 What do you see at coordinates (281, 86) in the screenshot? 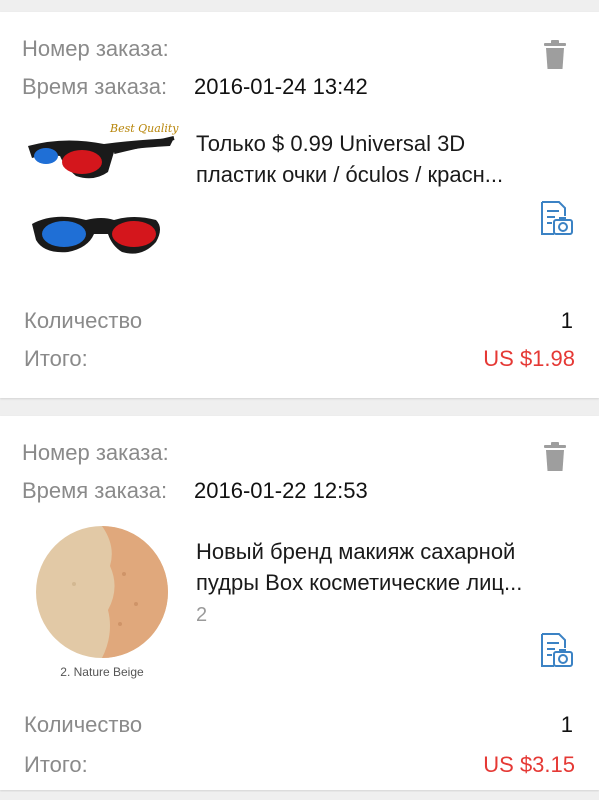
I see `order-time-value: 2016-01-24 13:42` at bounding box center [281, 86].